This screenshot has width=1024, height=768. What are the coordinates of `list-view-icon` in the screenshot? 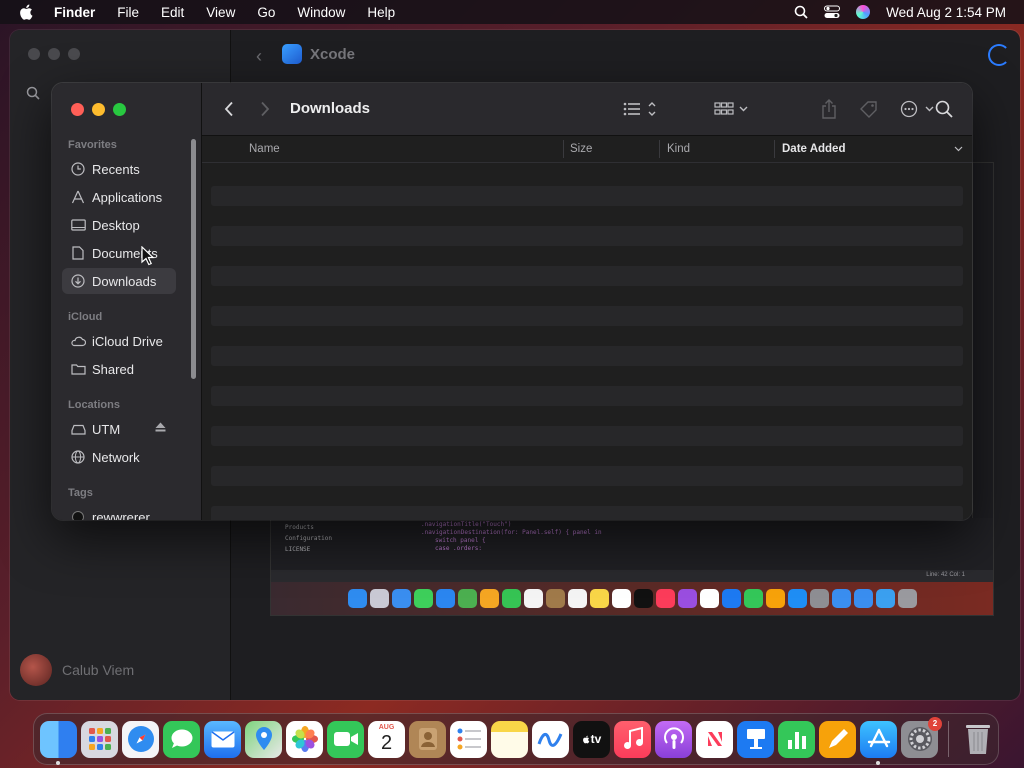 It's located at (640, 109).